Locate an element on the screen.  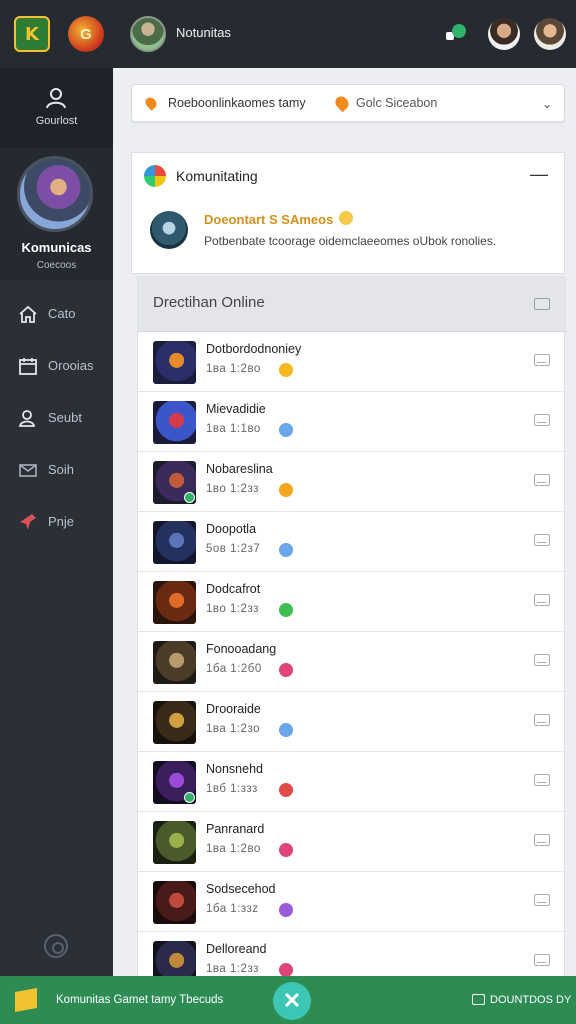
friend-time: 1во 1:2зз is located at coordinates (232, 489).